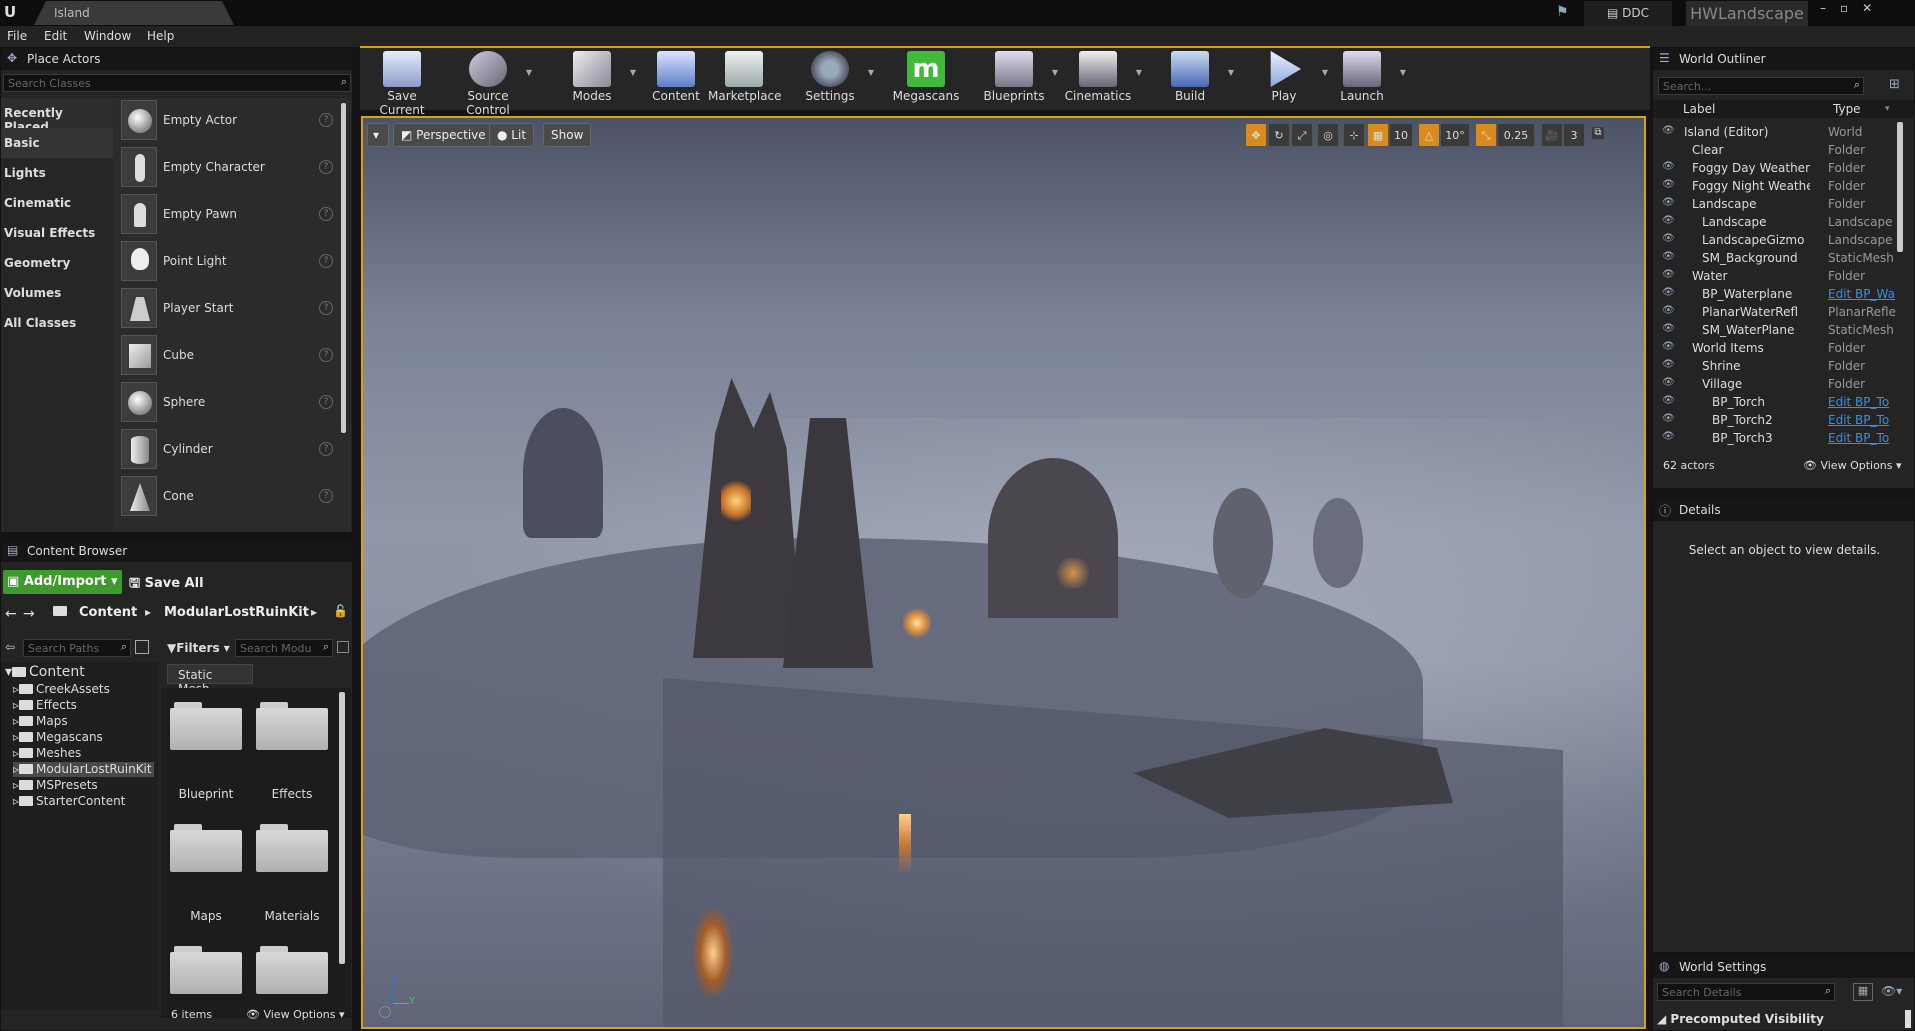 The width and height of the screenshot is (1915, 1031). I want to click on actor-list-scrollbar, so click(343, 268).